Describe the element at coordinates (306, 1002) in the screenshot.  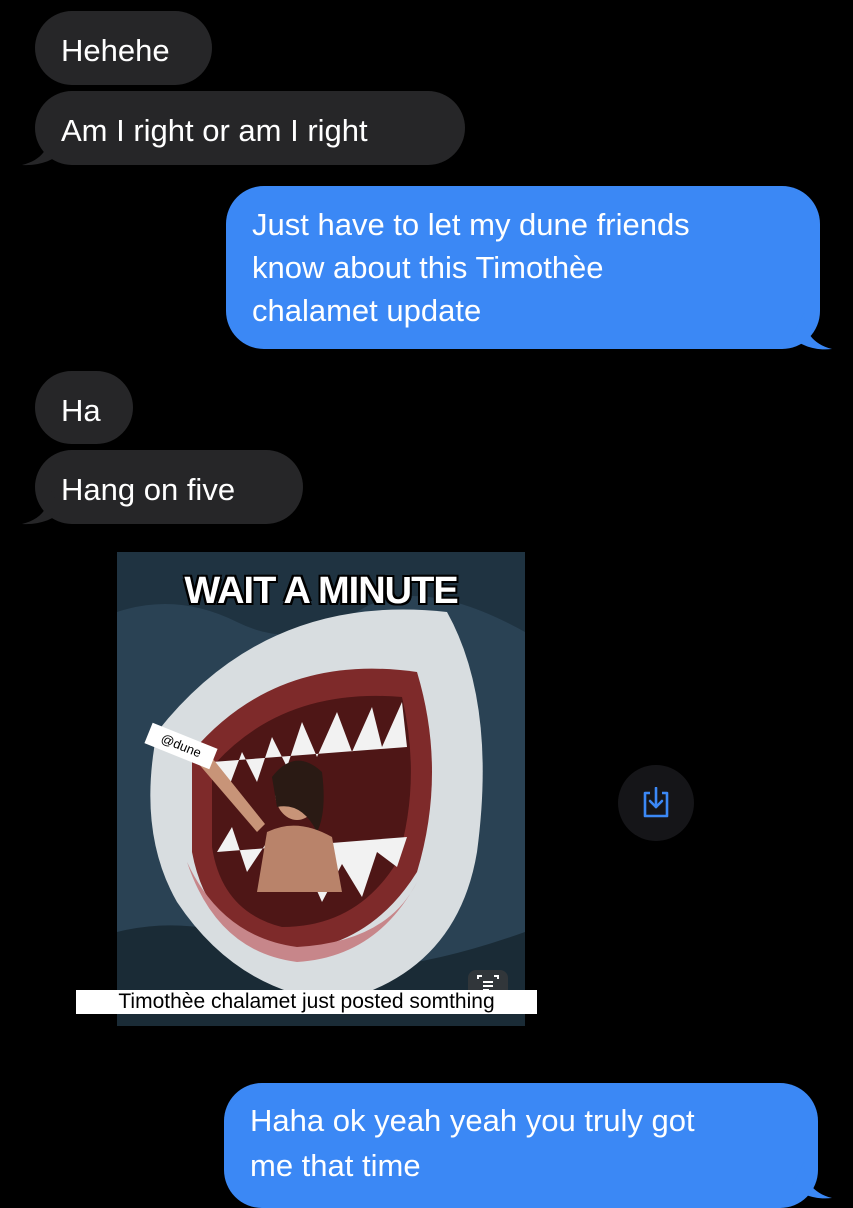
I see `meme-caption: Timothèe chalamet just posted somthing` at that location.